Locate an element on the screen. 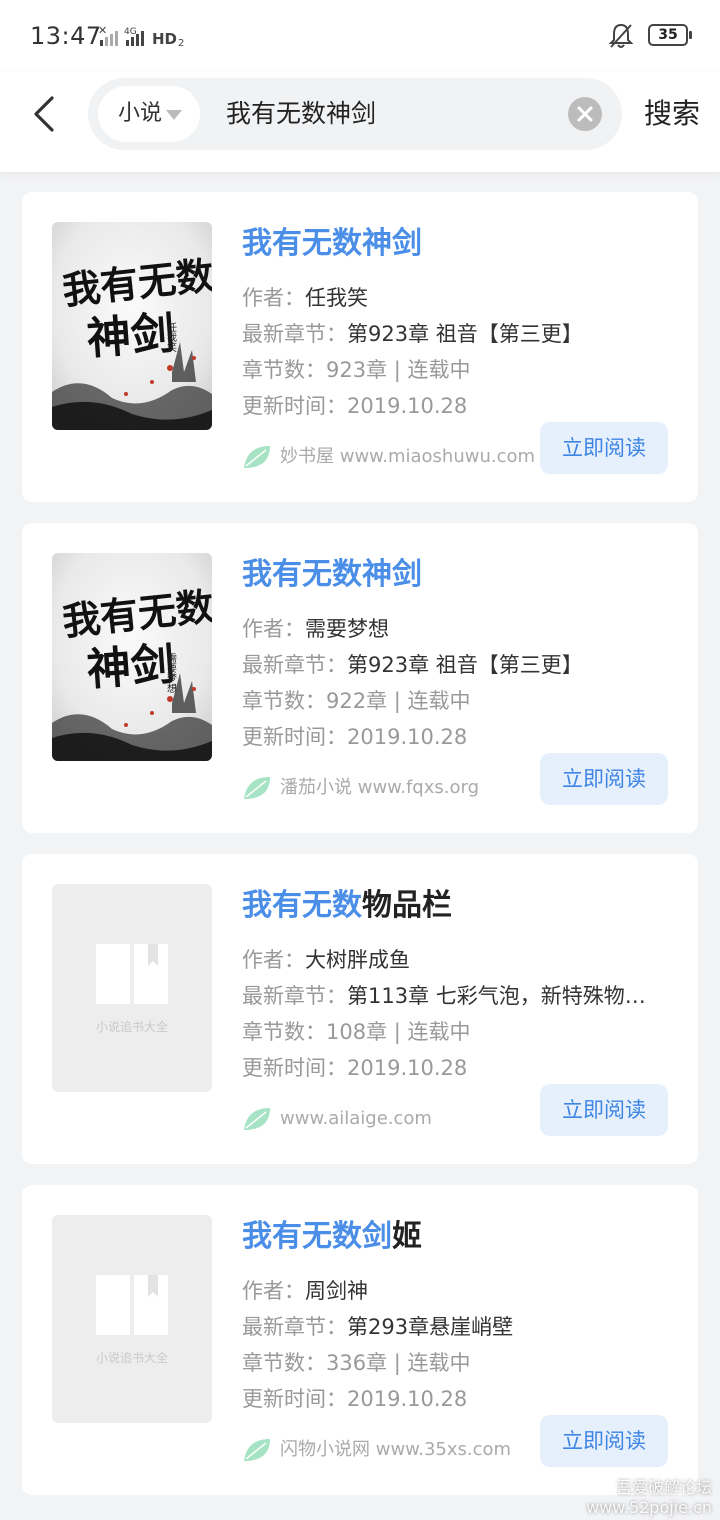 The width and height of the screenshot is (720, 1520). latest-chapter-row: 最新章节：第293章悬崖峭壁 is located at coordinates (378, 1327).